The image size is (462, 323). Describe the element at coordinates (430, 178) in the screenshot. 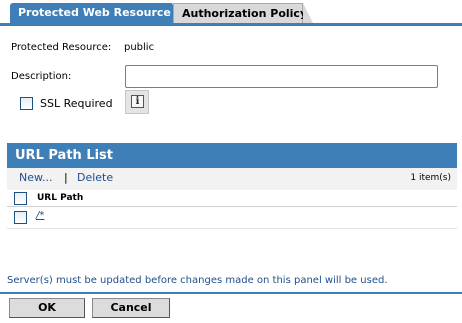

I see `item-count: 1 item(s)` at that location.